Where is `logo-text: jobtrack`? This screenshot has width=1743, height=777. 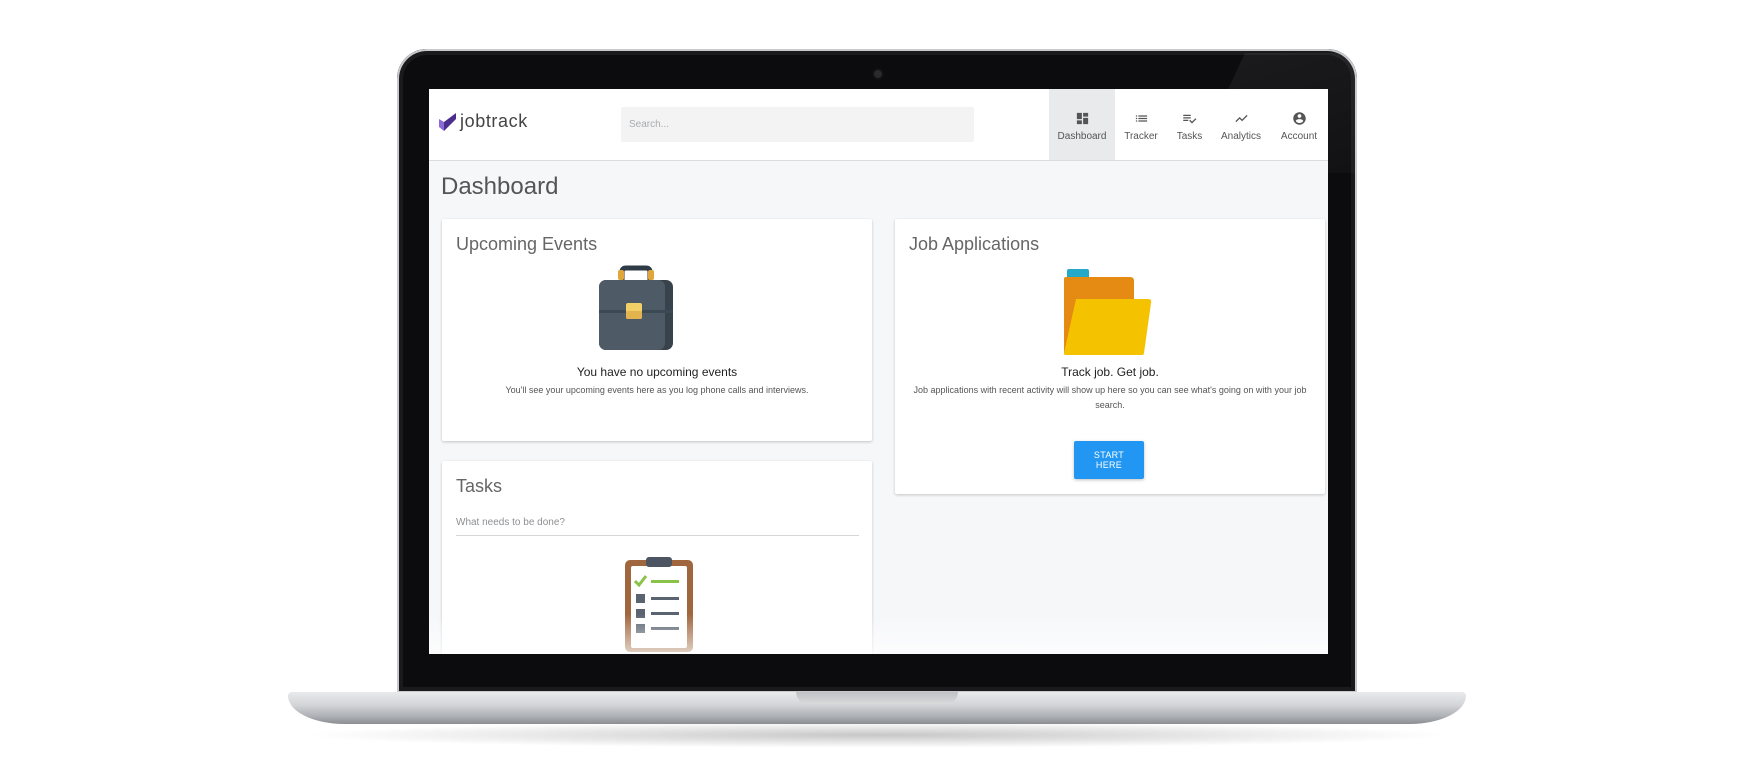 logo-text: jobtrack is located at coordinates (494, 121).